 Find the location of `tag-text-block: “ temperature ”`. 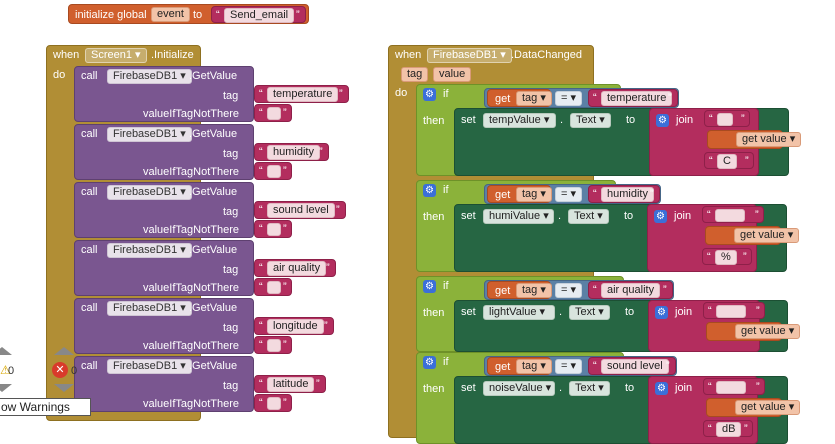

tag-text-block: “ temperature ” is located at coordinates (301, 94).